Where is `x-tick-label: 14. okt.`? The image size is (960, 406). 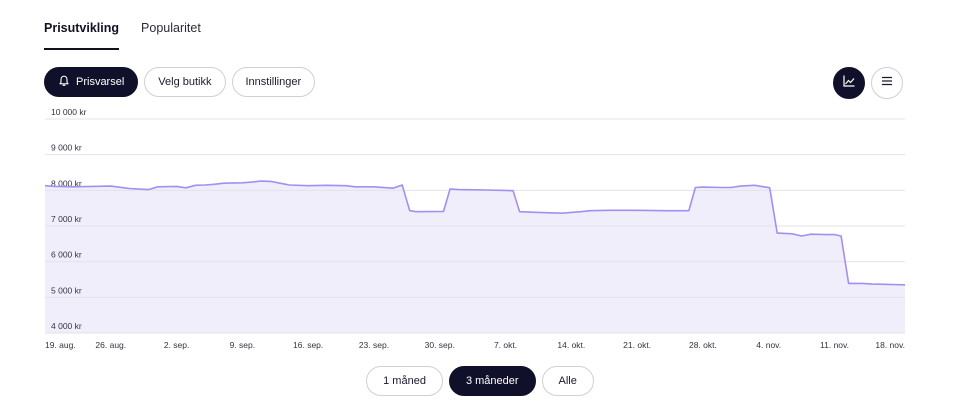 x-tick-label: 14. okt. is located at coordinates (571, 345).